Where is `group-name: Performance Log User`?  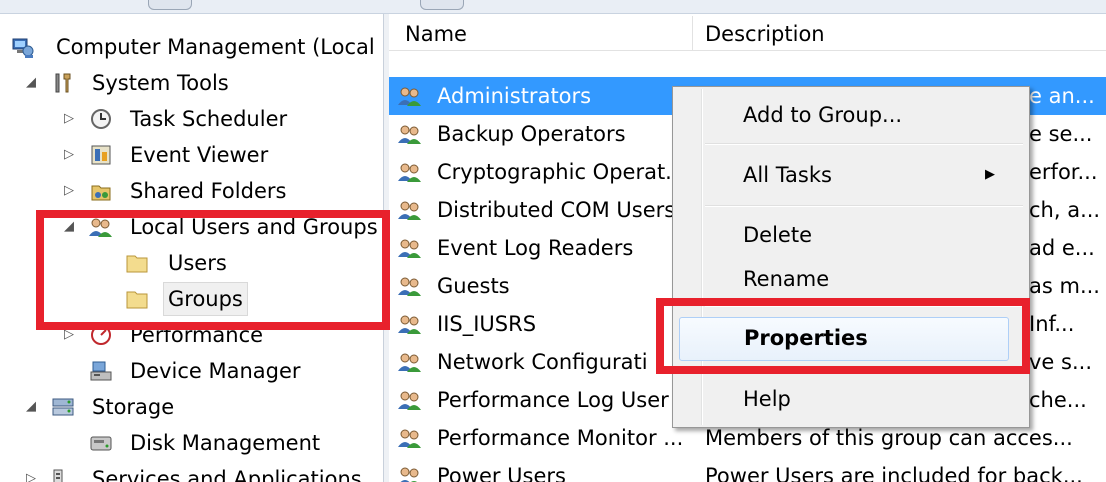 group-name: Performance Log User is located at coordinates (553, 400).